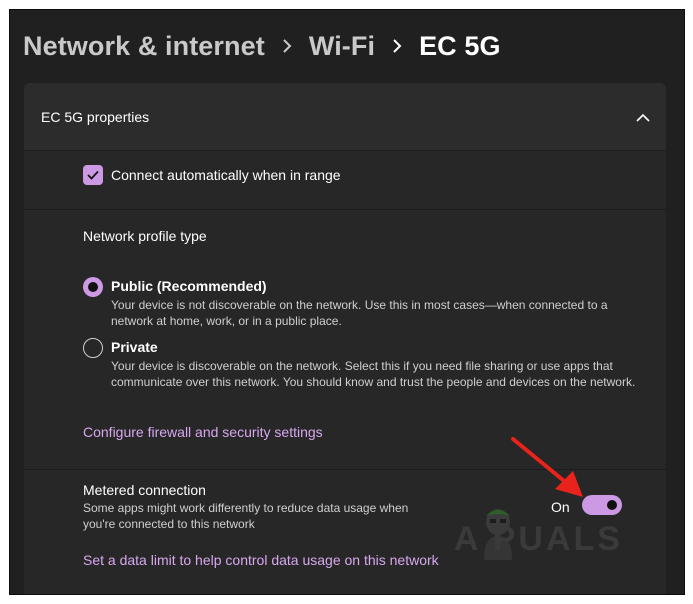 This screenshot has width=693, height=604. Describe the element at coordinates (145, 236) in the screenshot. I see `network-profile-title: Network profile type` at that location.